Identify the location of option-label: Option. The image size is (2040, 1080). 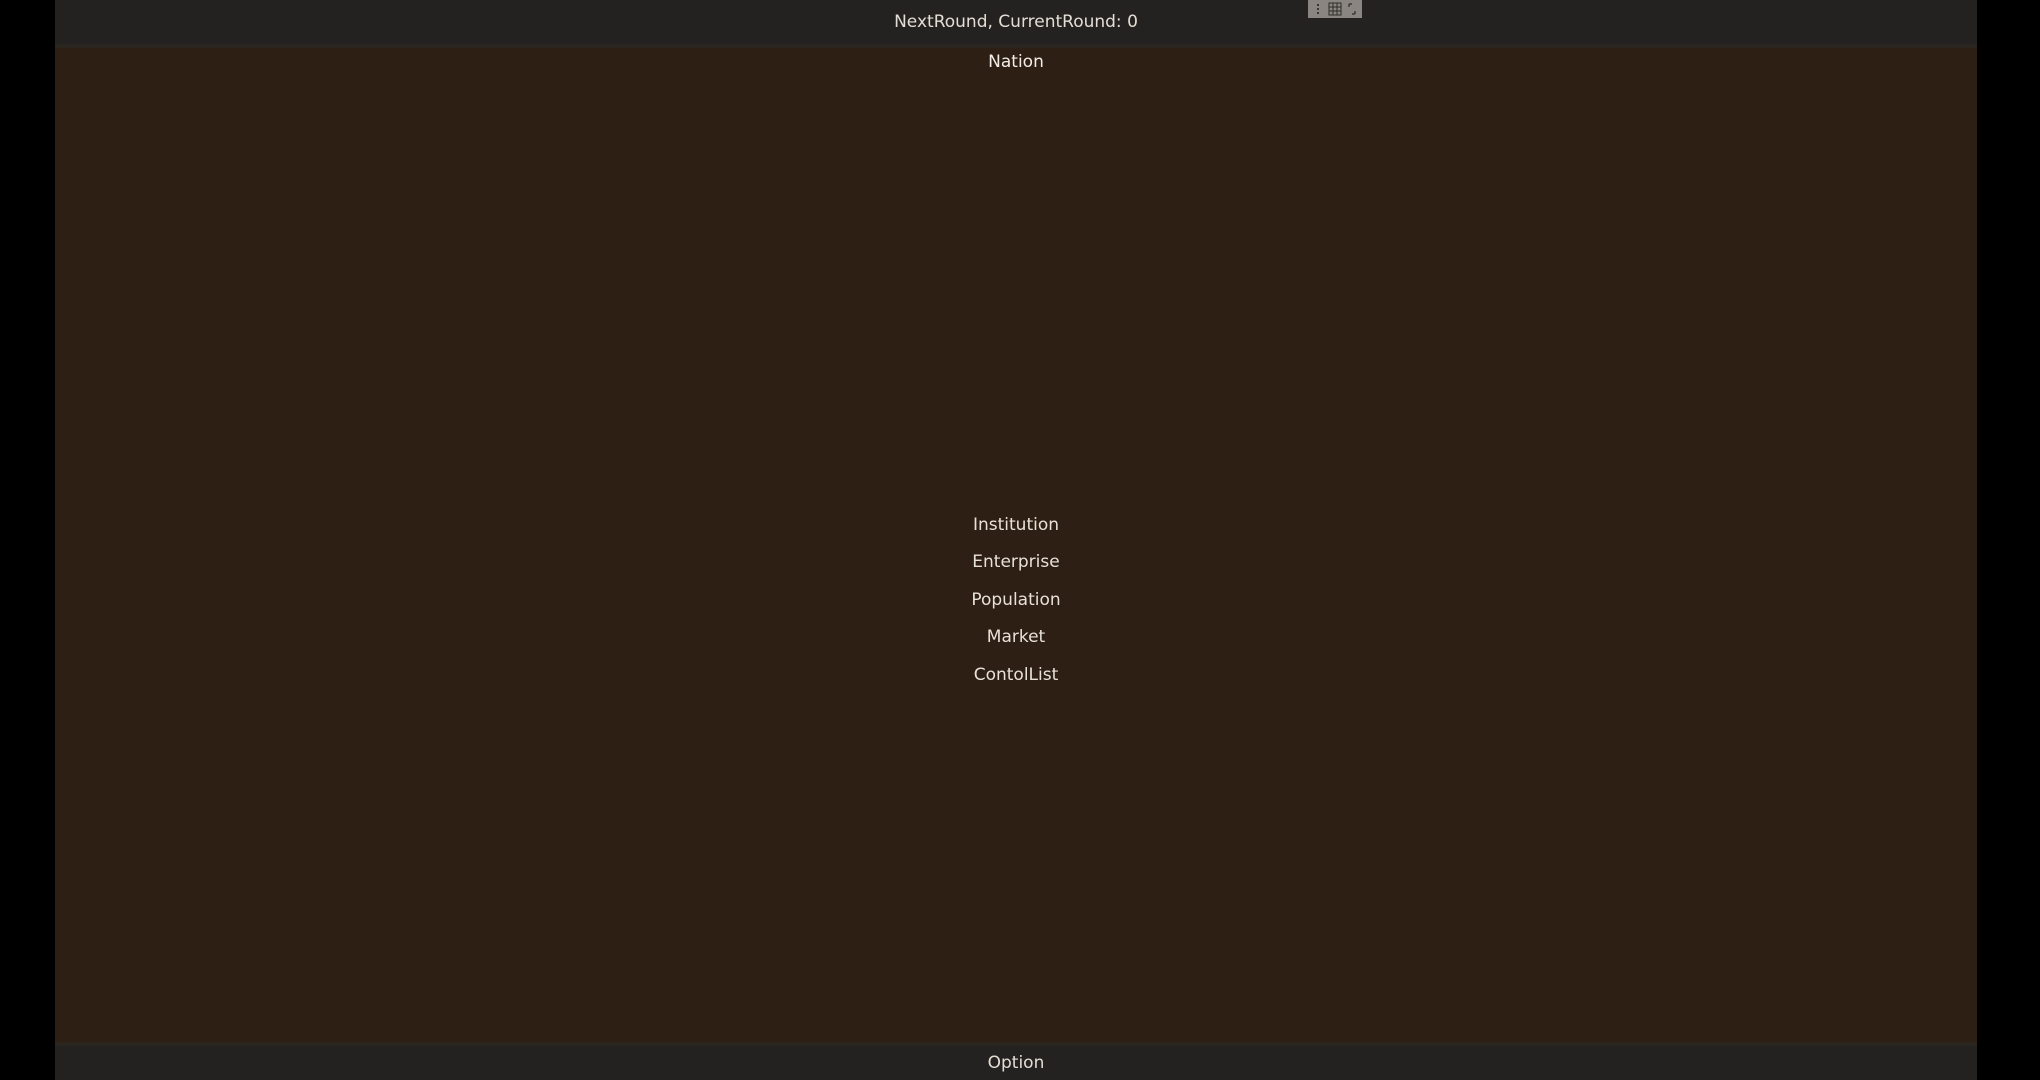
(1016, 1063).